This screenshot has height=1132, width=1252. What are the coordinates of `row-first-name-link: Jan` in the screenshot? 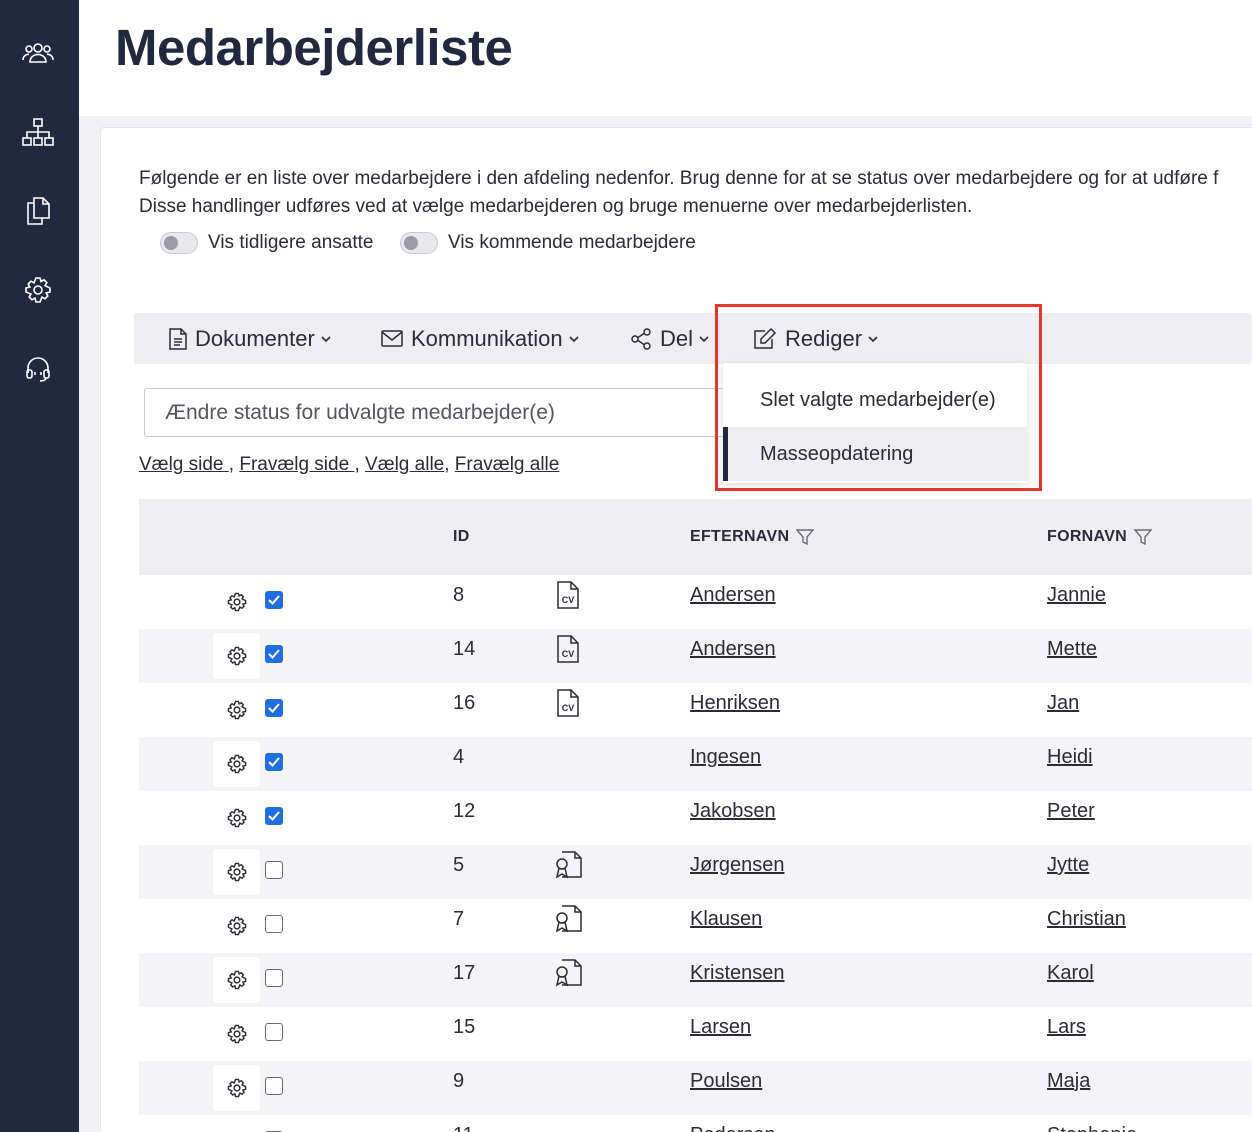 It's located at (1063, 703).